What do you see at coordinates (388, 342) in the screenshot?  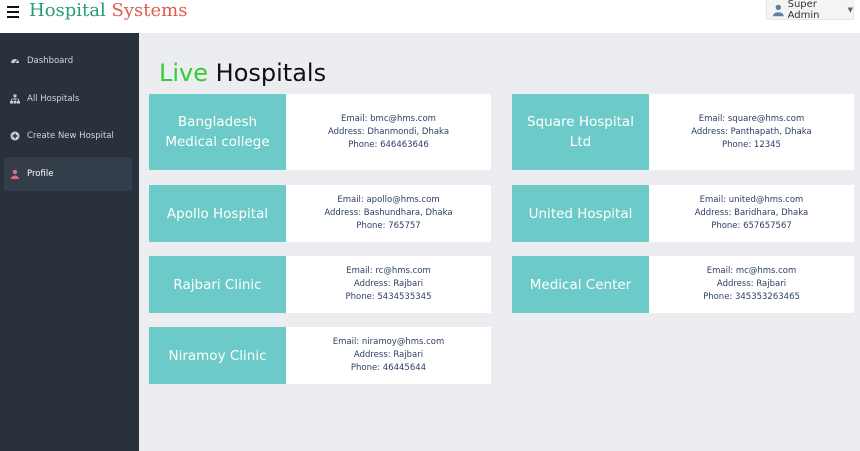 I see `hospital-email: Email: niramoy@hms.com` at bounding box center [388, 342].